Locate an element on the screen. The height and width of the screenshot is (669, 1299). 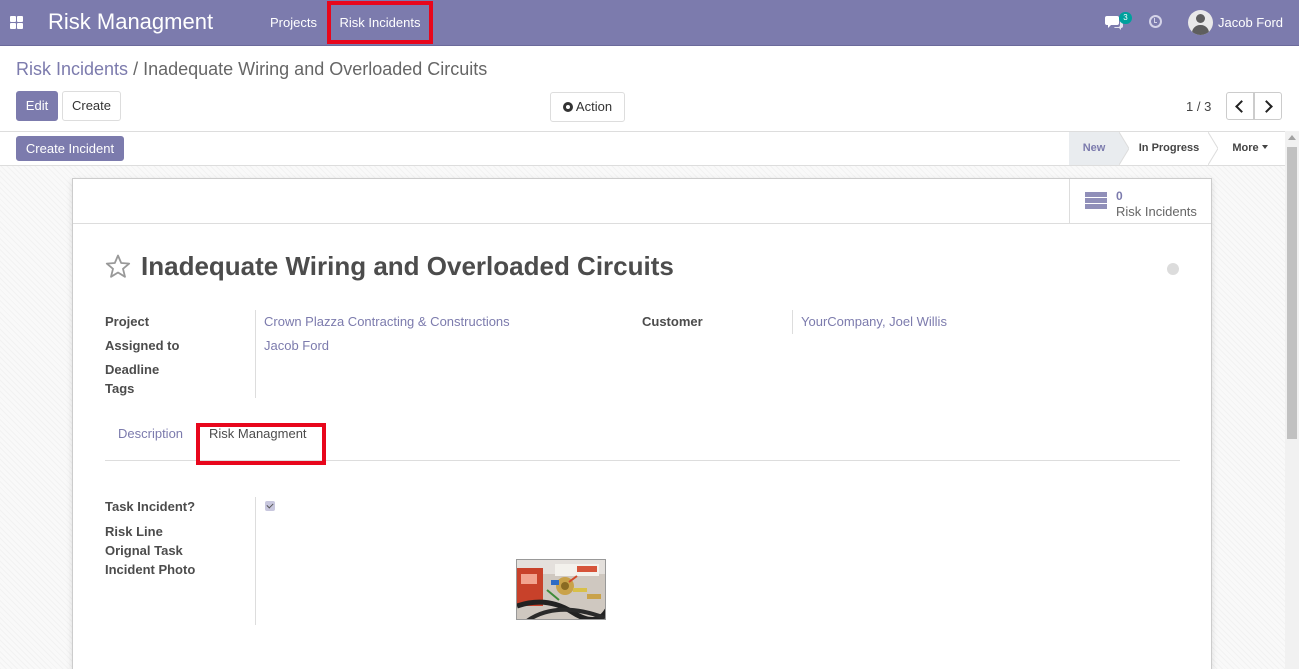
chevron-left-icon is located at coordinates (1241, 106).